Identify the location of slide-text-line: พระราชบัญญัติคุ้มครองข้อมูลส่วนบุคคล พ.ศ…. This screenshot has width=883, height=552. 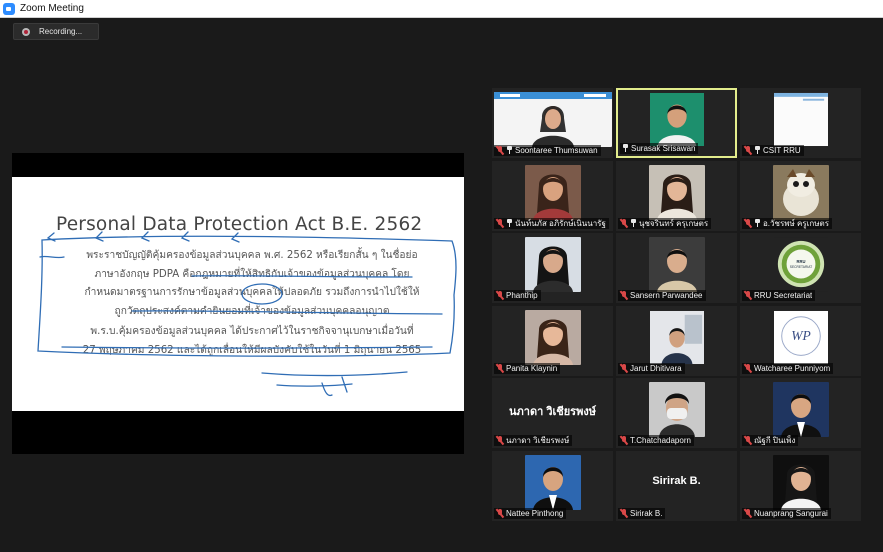
(252, 255).